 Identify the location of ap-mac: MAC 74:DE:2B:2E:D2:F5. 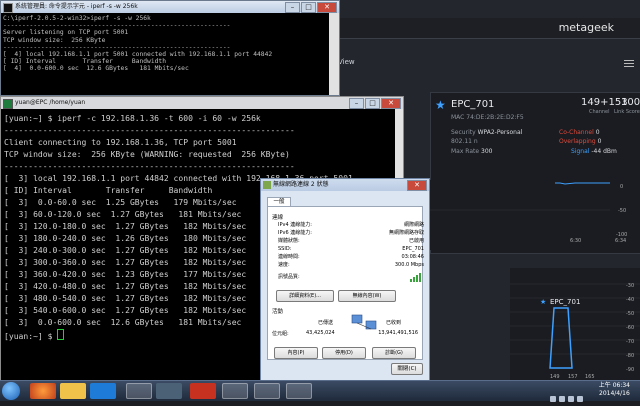
(487, 117).